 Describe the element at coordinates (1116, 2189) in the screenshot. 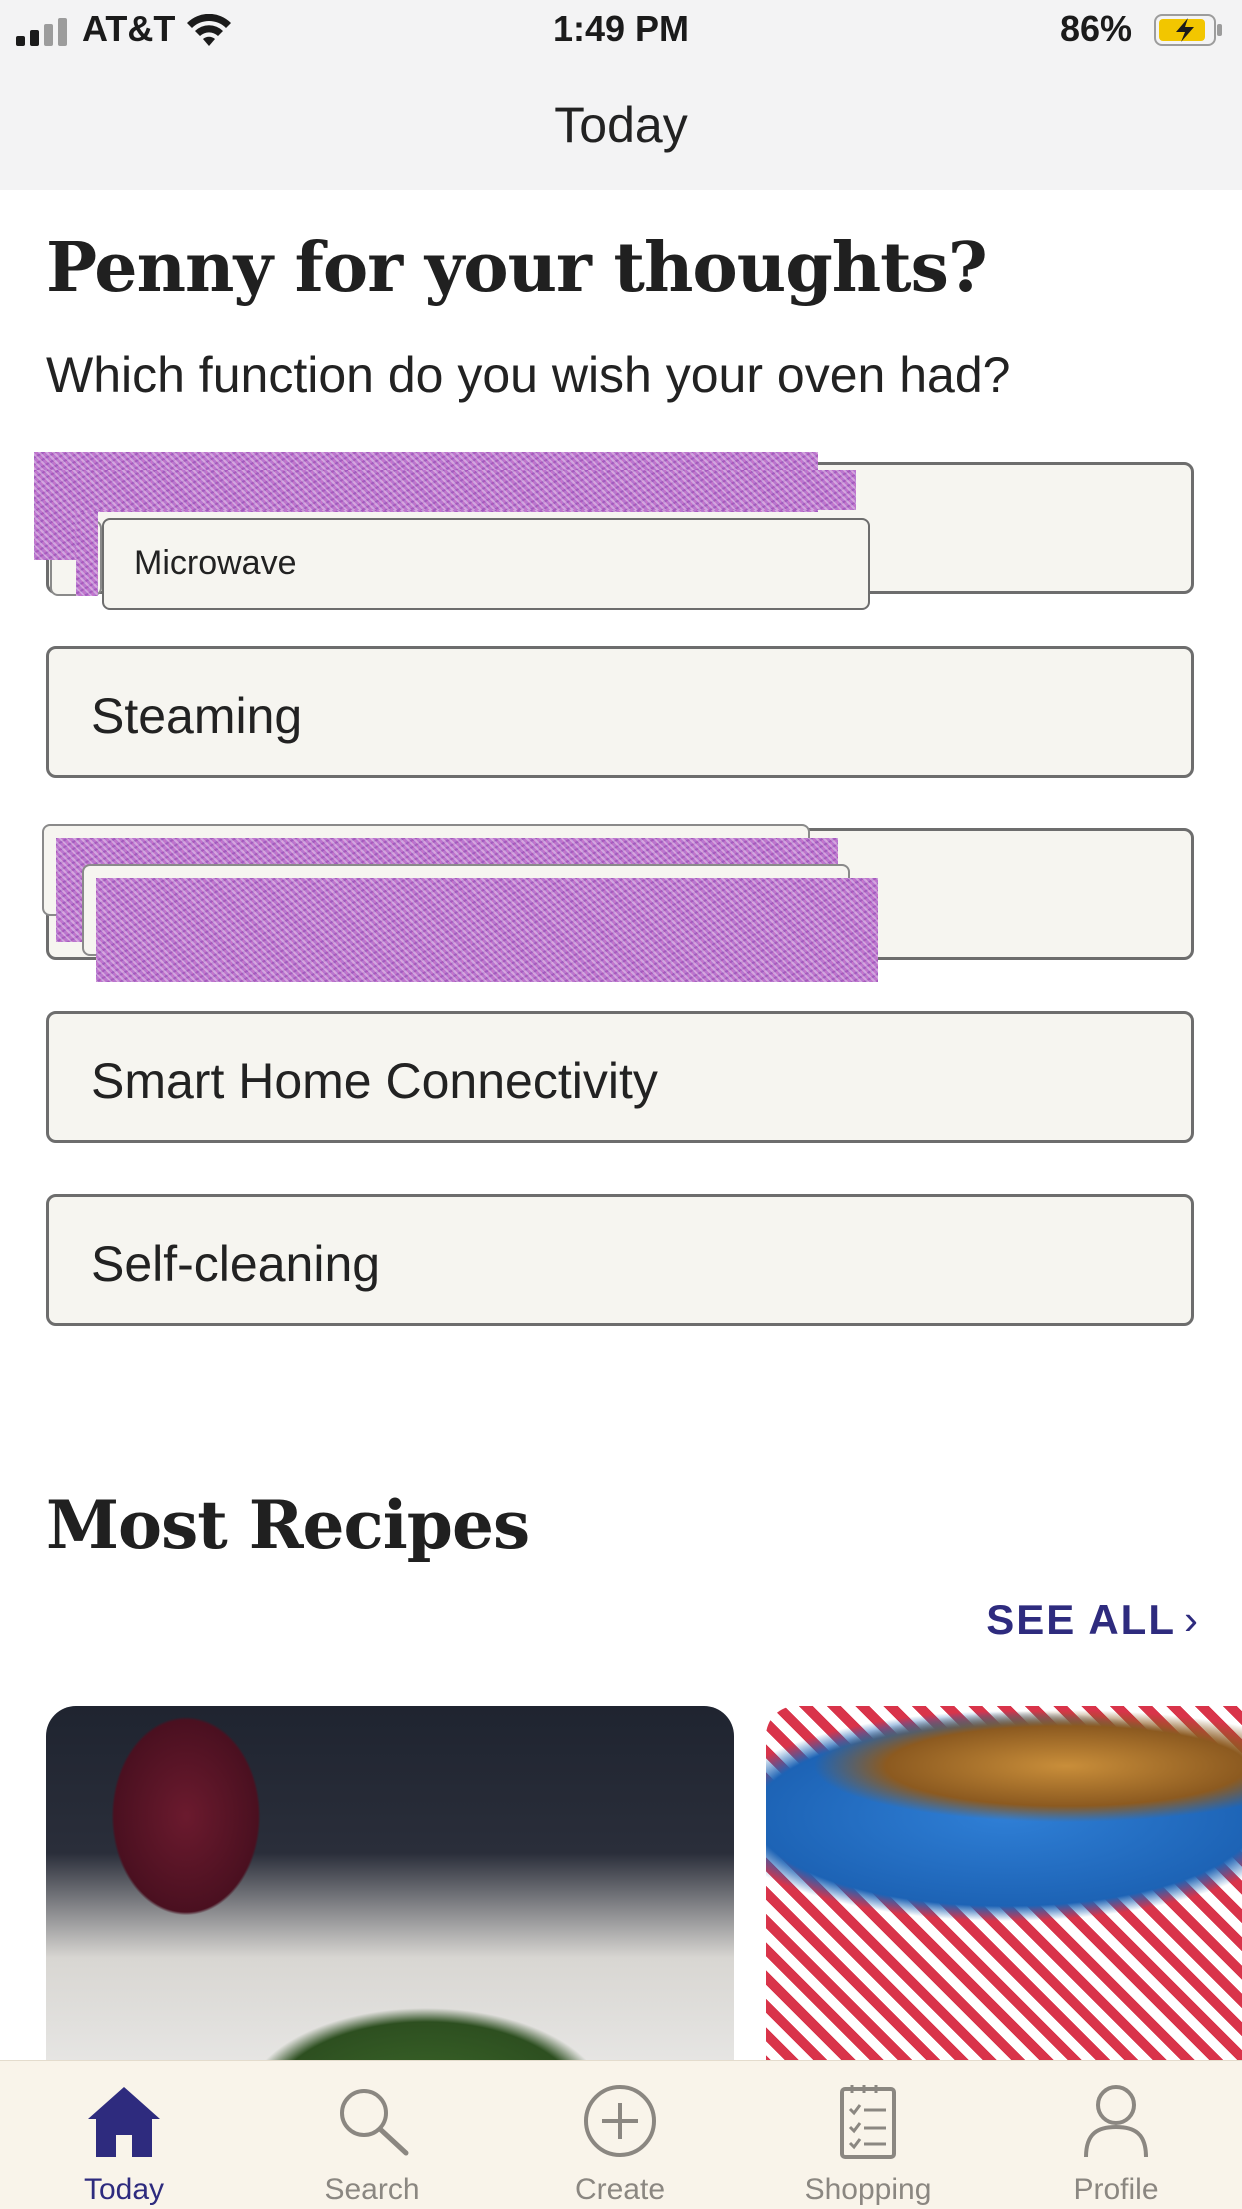

I see `tab-label: Profile` at that location.